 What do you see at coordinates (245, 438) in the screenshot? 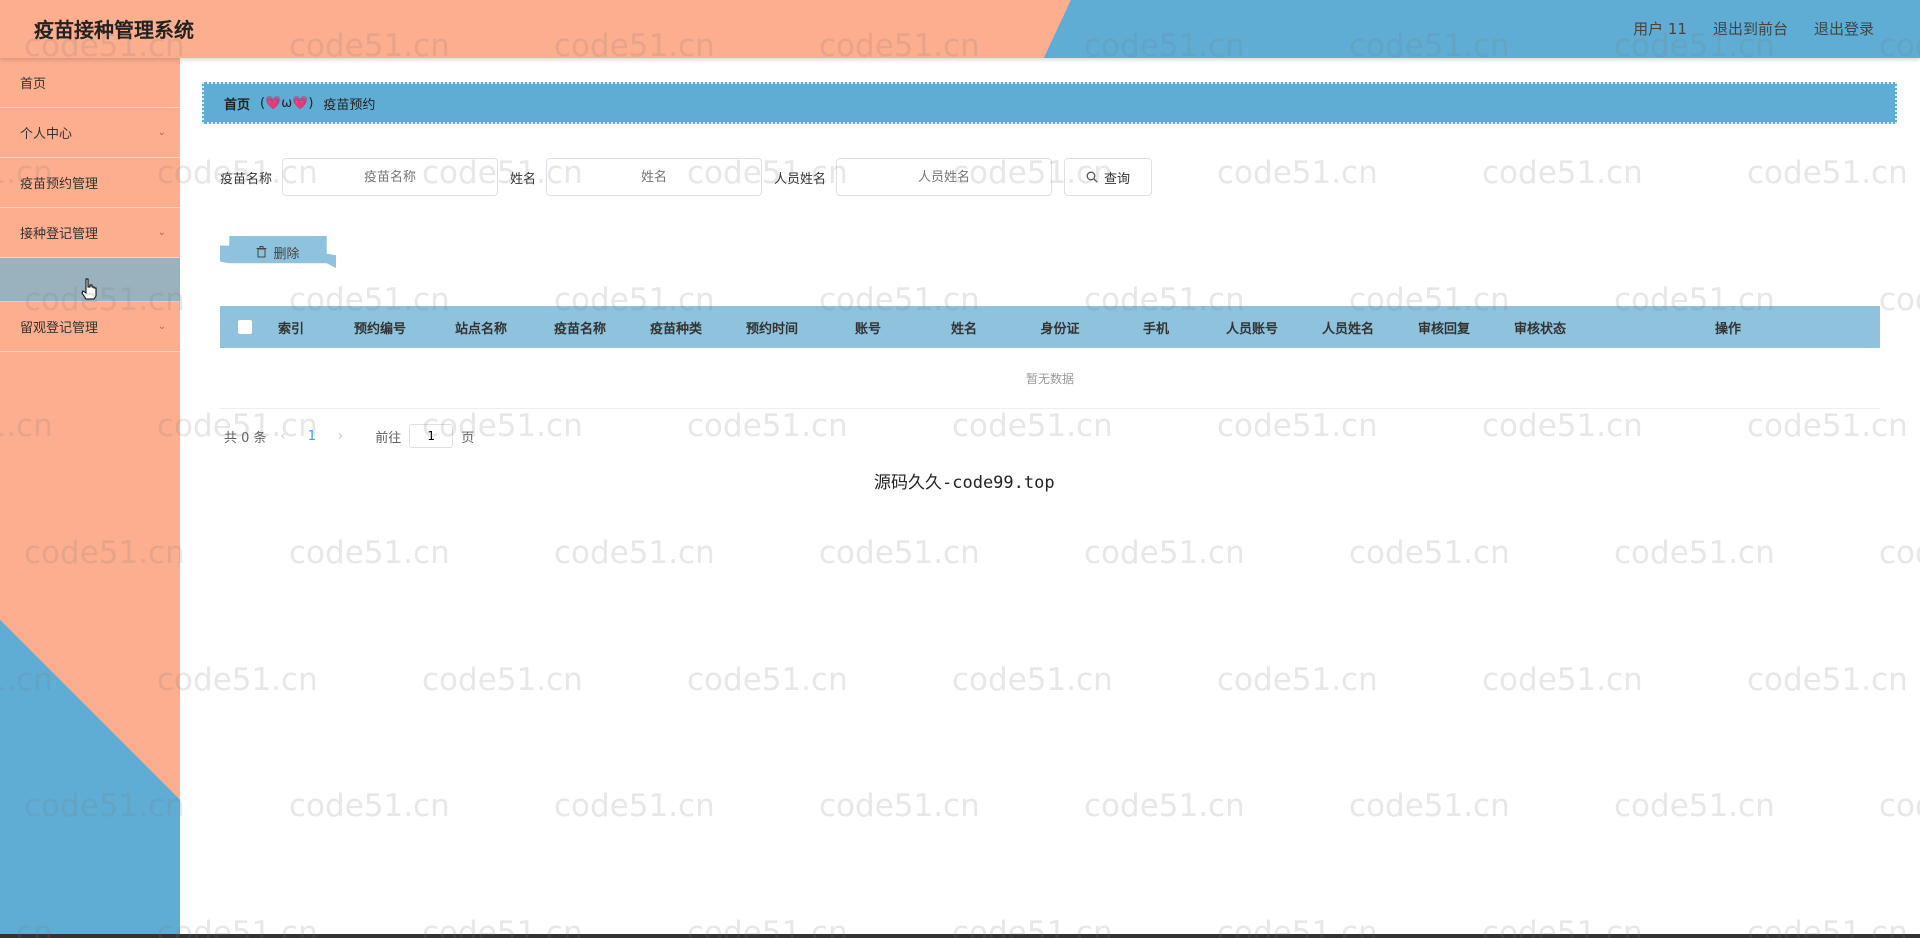
I see `total-count: 共 0 条` at bounding box center [245, 438].